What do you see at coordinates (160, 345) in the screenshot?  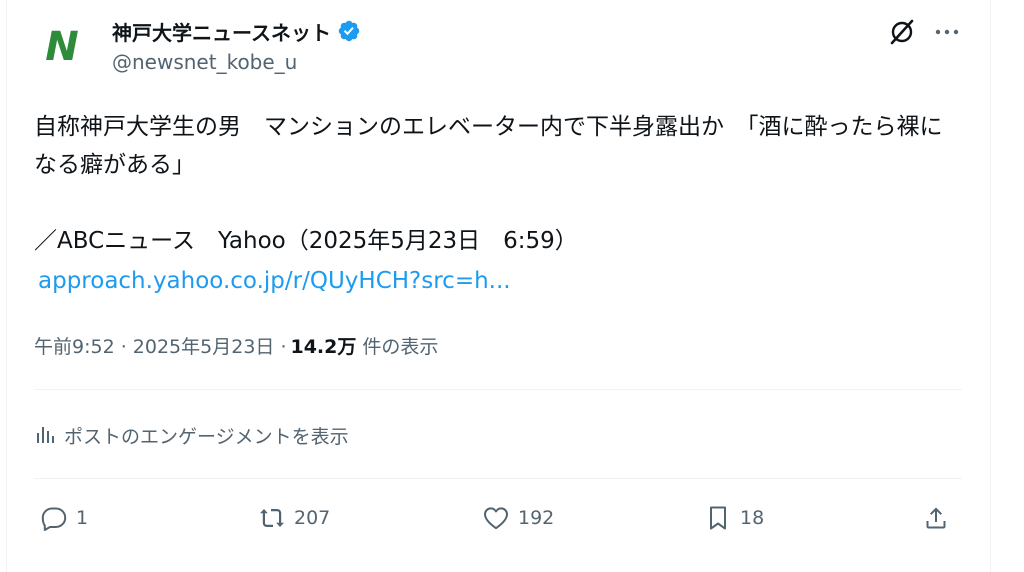 I see `timestamp: 午前9:52 · 2025年5月23日 ·` at bounding box center [160, 345].